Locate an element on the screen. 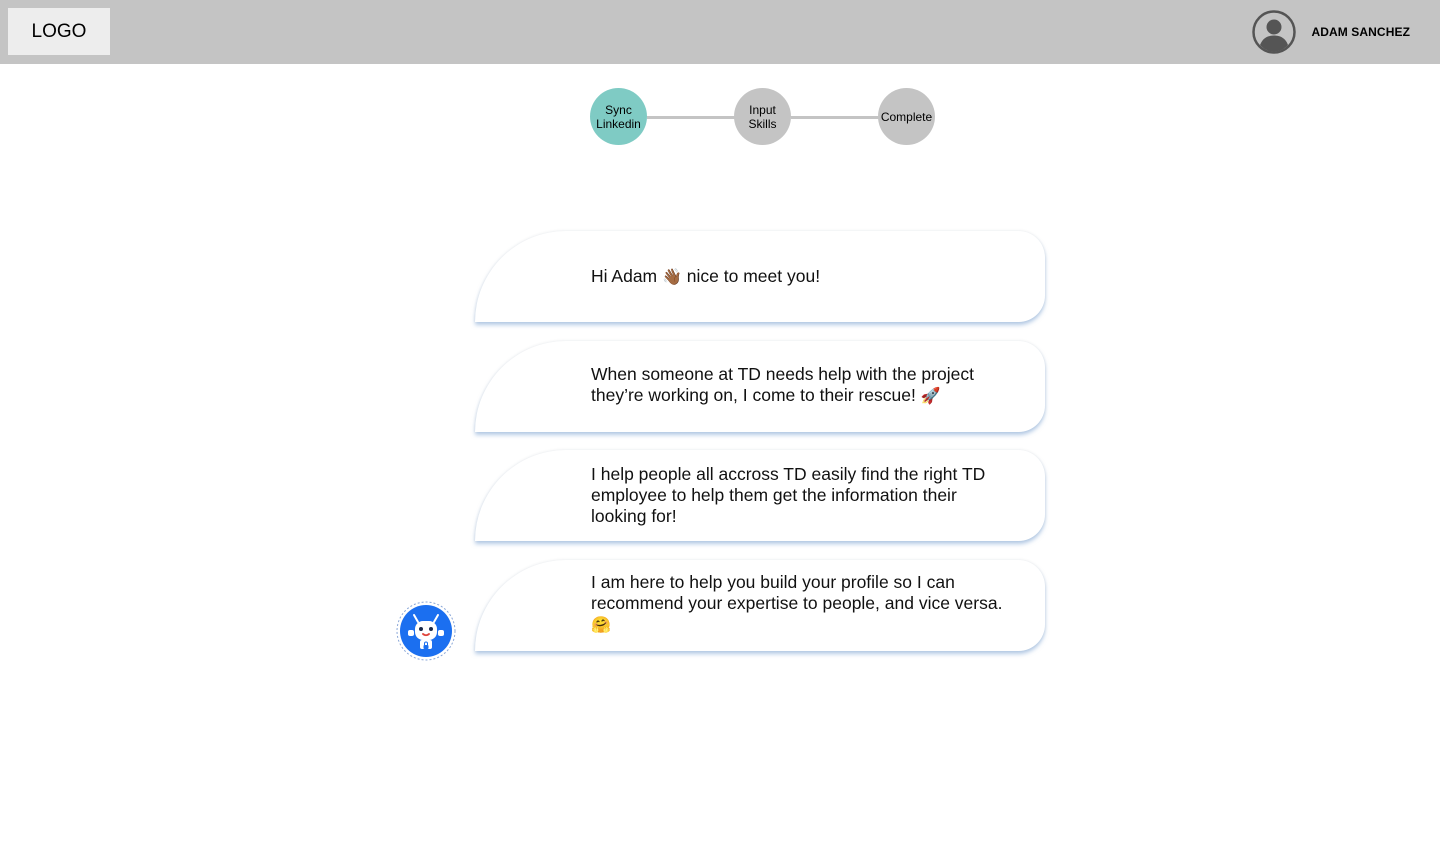 The width and height of the screenshot is (1440, 846). hugging-face-emoji: 🤗 is located at coordinates (601, 624).